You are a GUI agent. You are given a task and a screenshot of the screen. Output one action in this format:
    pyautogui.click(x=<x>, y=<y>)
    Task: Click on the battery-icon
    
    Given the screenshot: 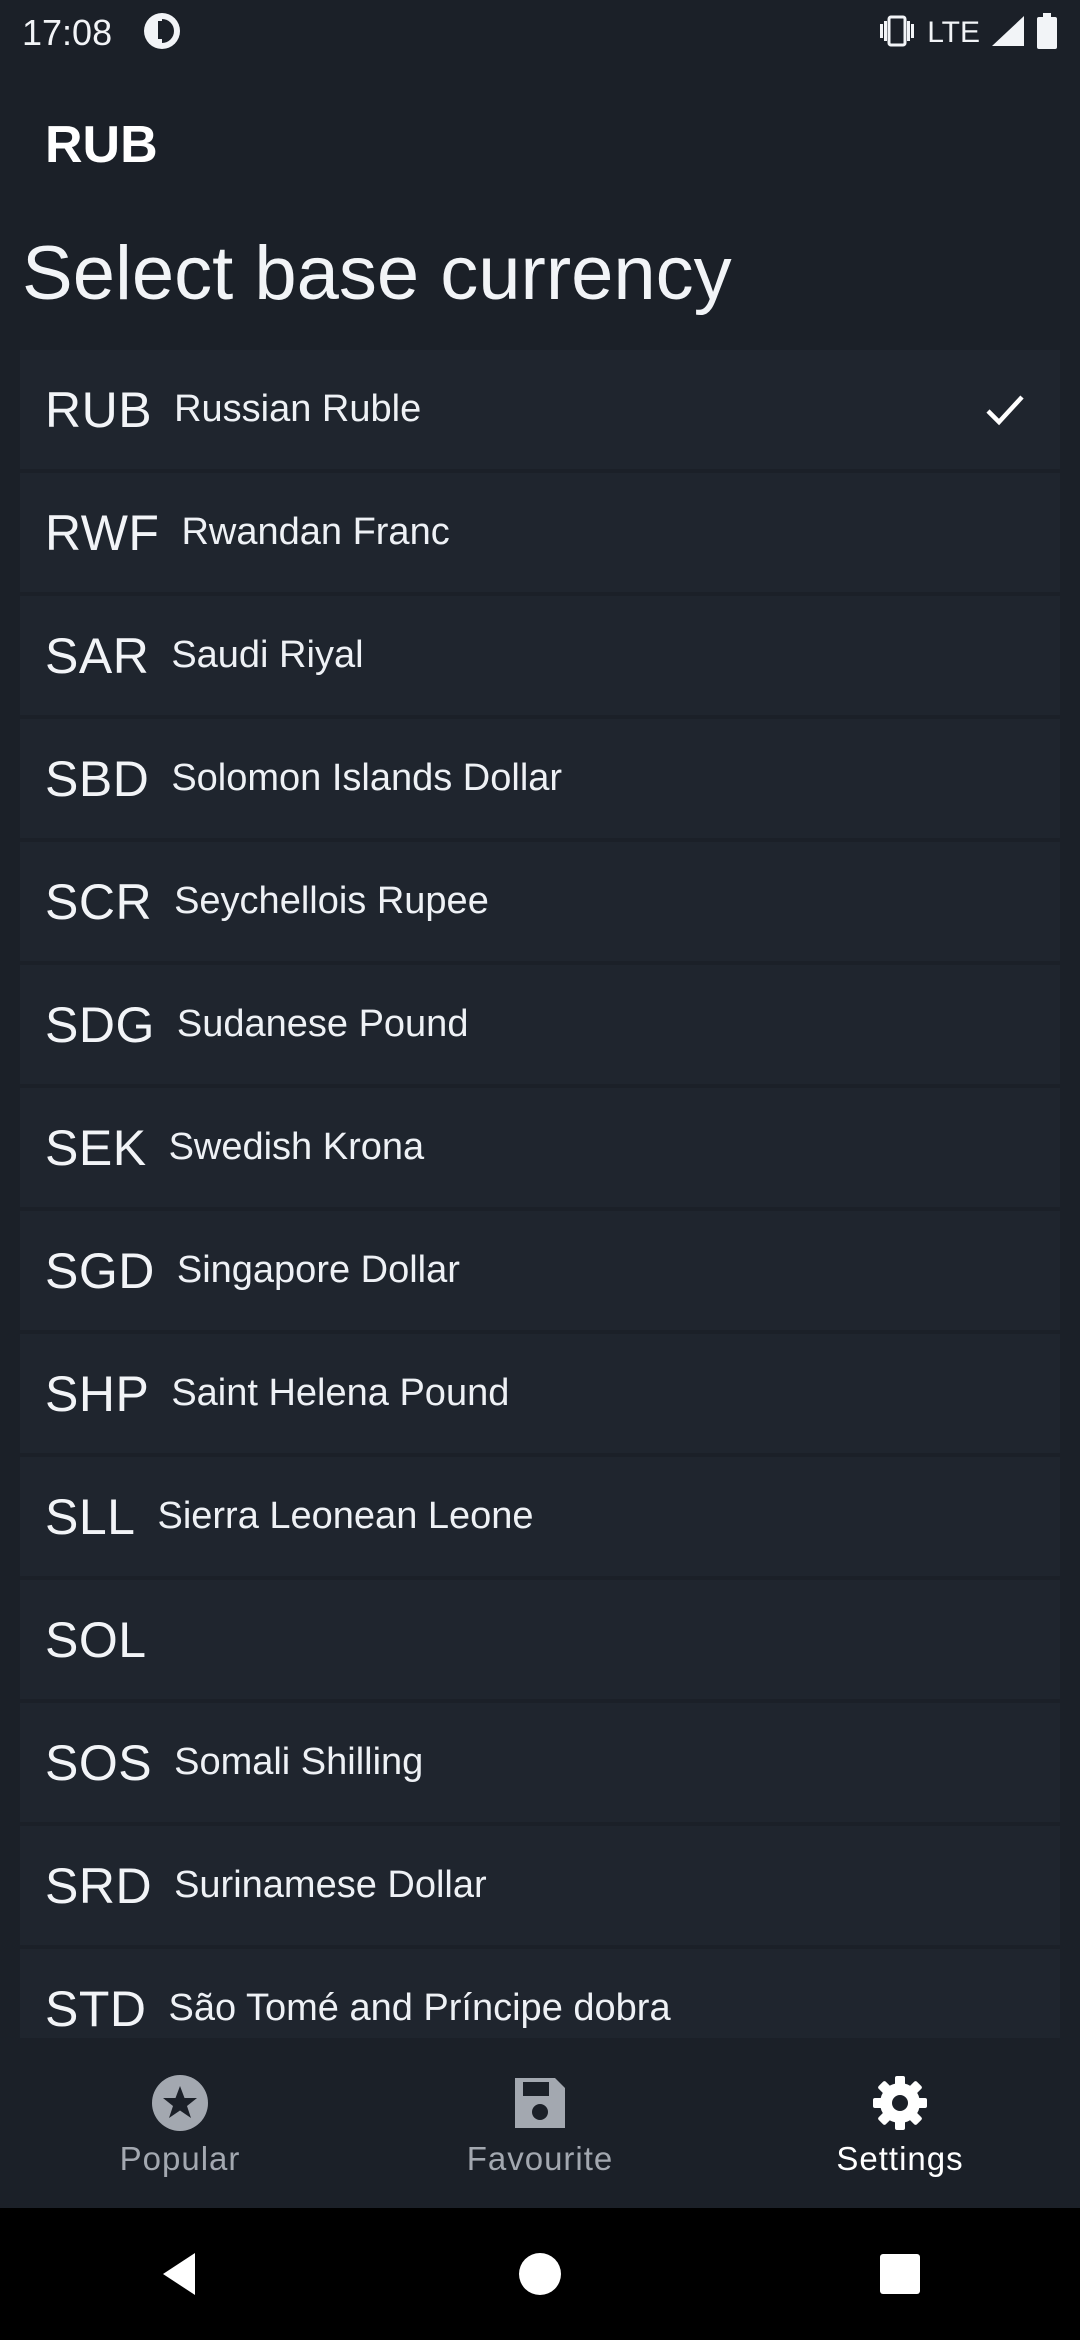 What is the action you would take?
    pyautogui.click(x=1047, y=33)
    